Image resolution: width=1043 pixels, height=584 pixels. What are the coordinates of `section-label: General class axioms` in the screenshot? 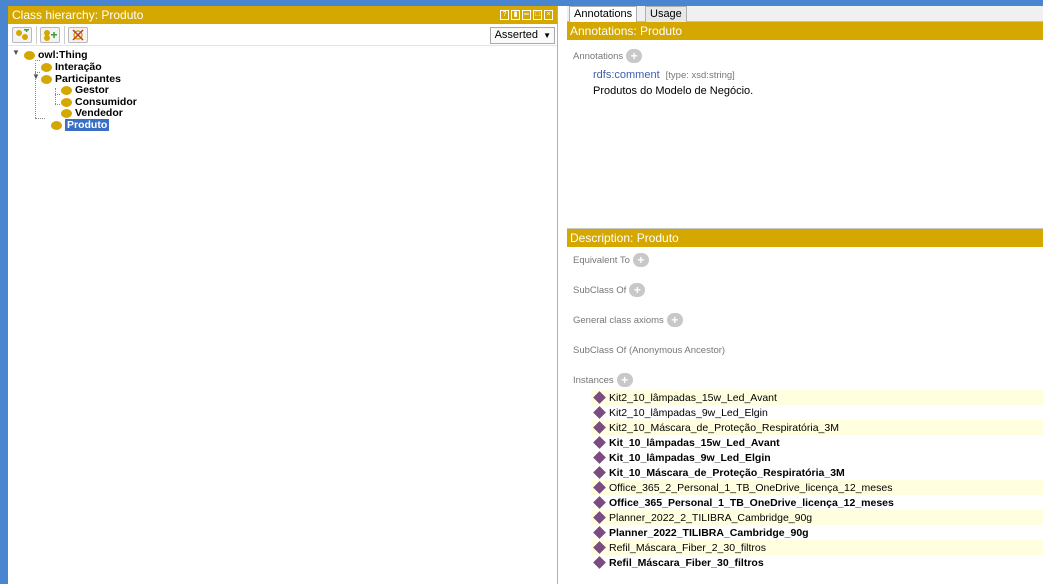 It's located at (618, 320).